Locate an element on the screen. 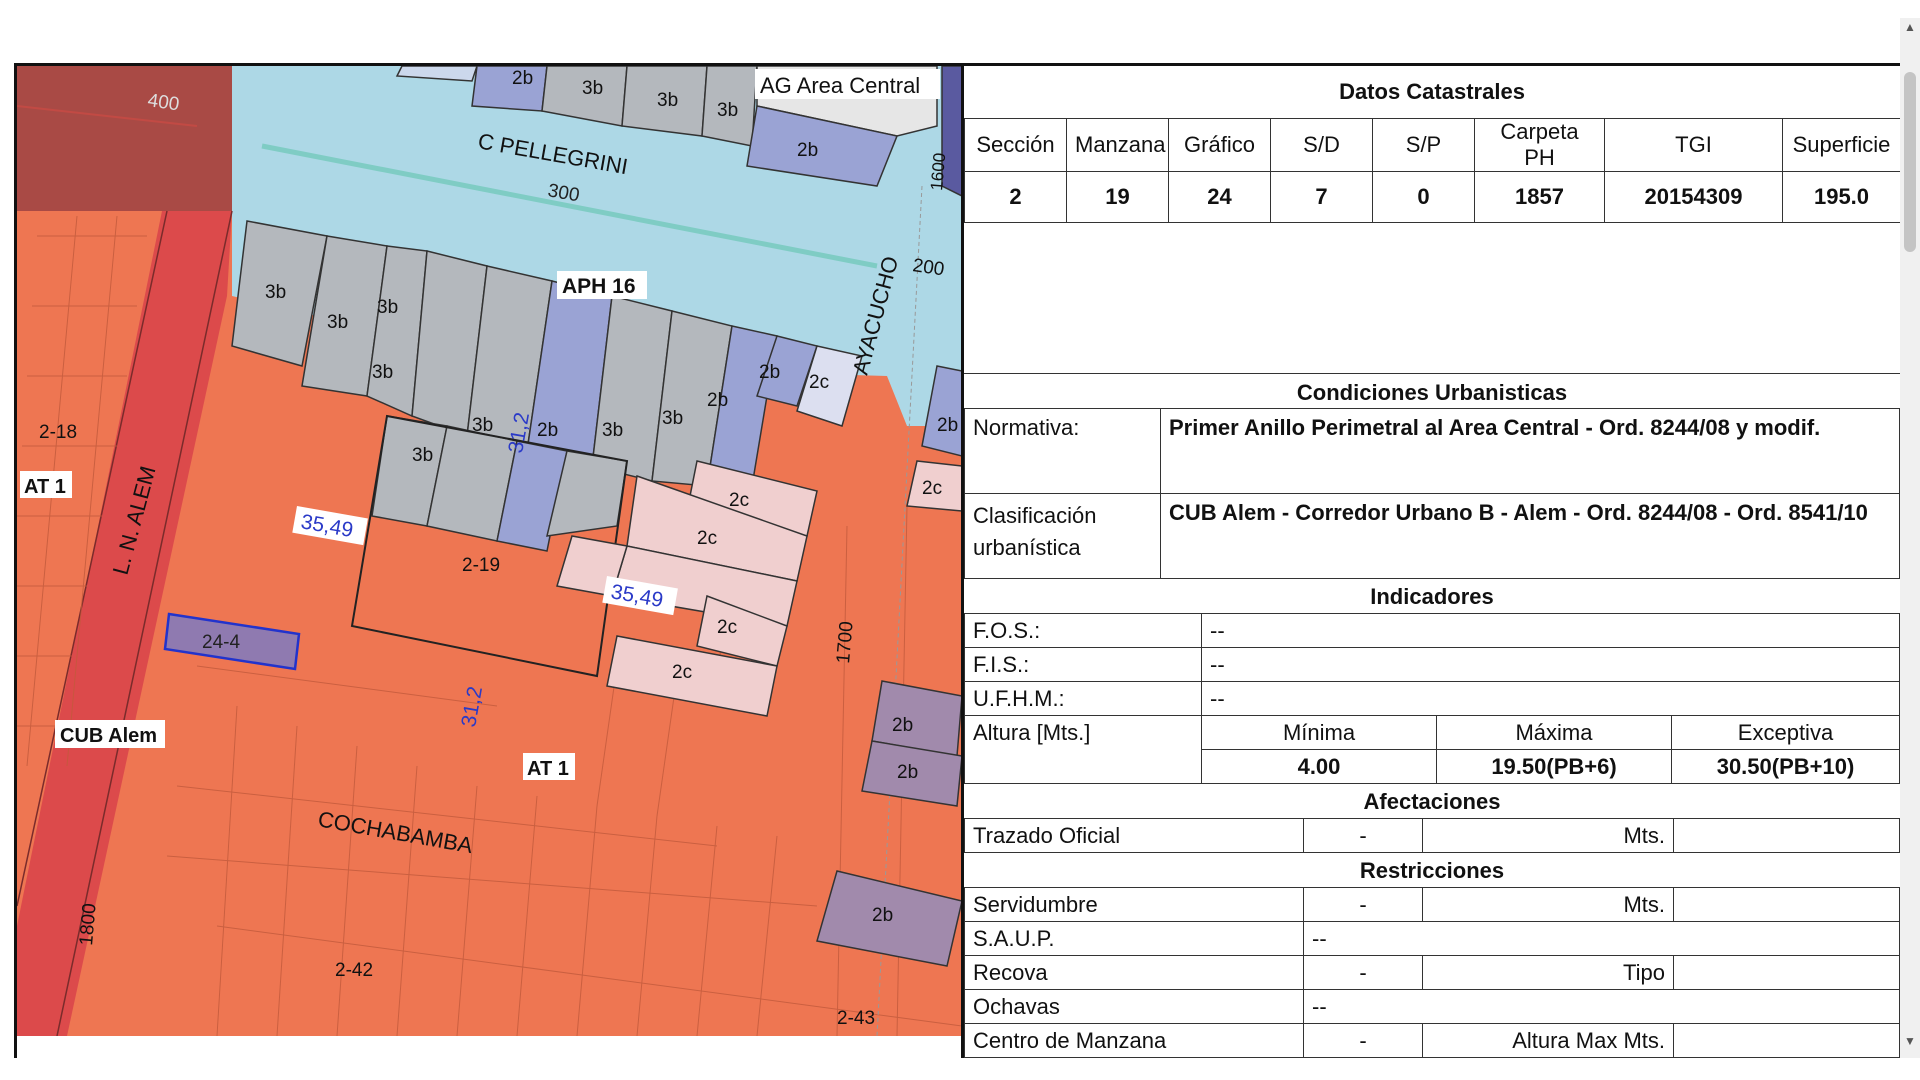 This screenshot has height=1080, width=1920. altura-label: Altura [Mts.] is located at coordinates (1083, 749).